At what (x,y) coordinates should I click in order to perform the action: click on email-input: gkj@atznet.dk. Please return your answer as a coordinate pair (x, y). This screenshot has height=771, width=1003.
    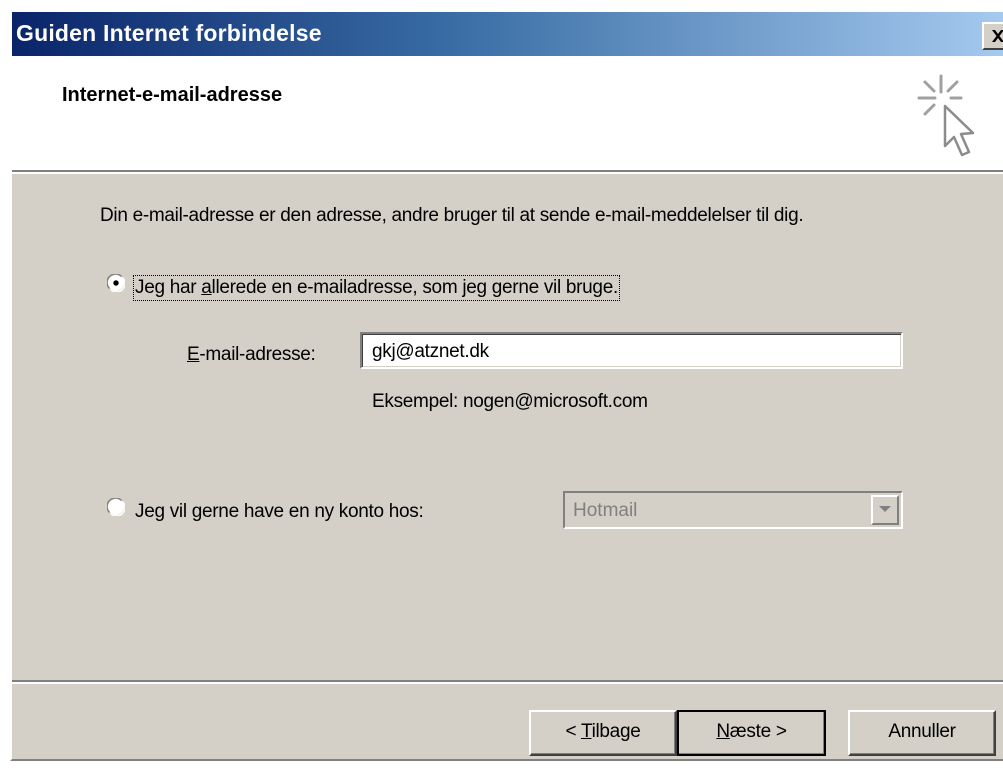
    Looking at the image, I should click on (631, 350).